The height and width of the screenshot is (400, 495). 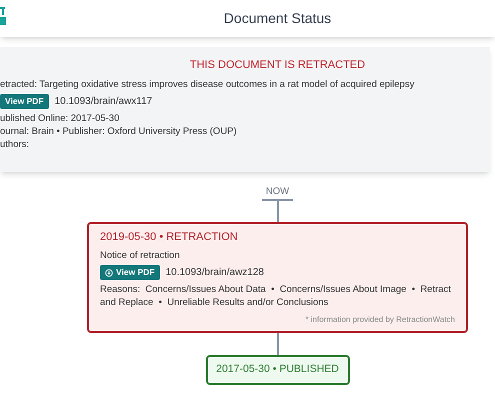 I want to click on doi-link: 10.1093/brain/awz128, so click(x=215, y=273).